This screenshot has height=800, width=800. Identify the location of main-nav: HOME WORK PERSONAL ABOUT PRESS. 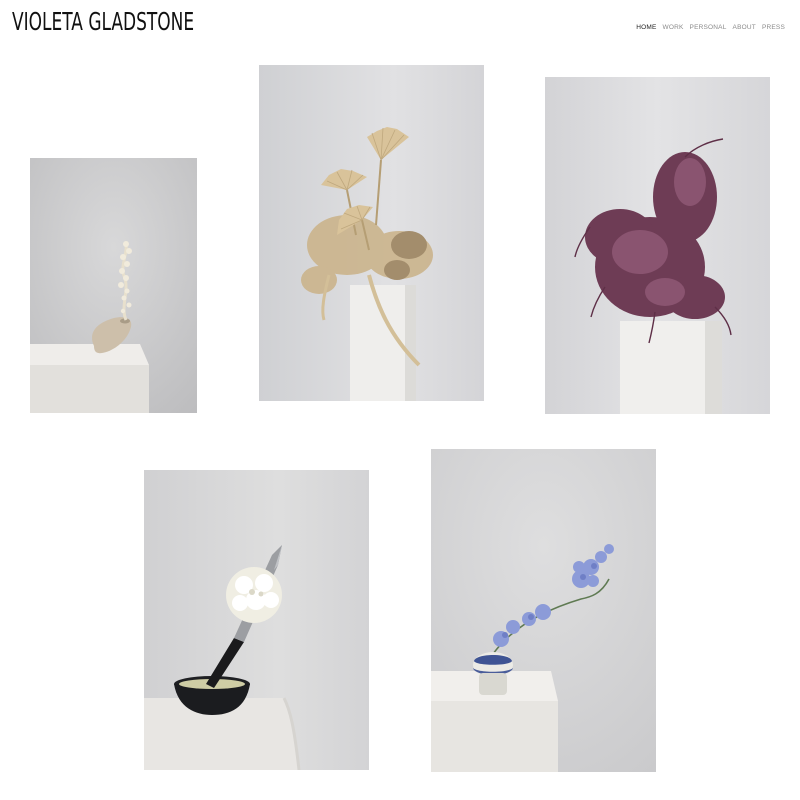
(710, 23).